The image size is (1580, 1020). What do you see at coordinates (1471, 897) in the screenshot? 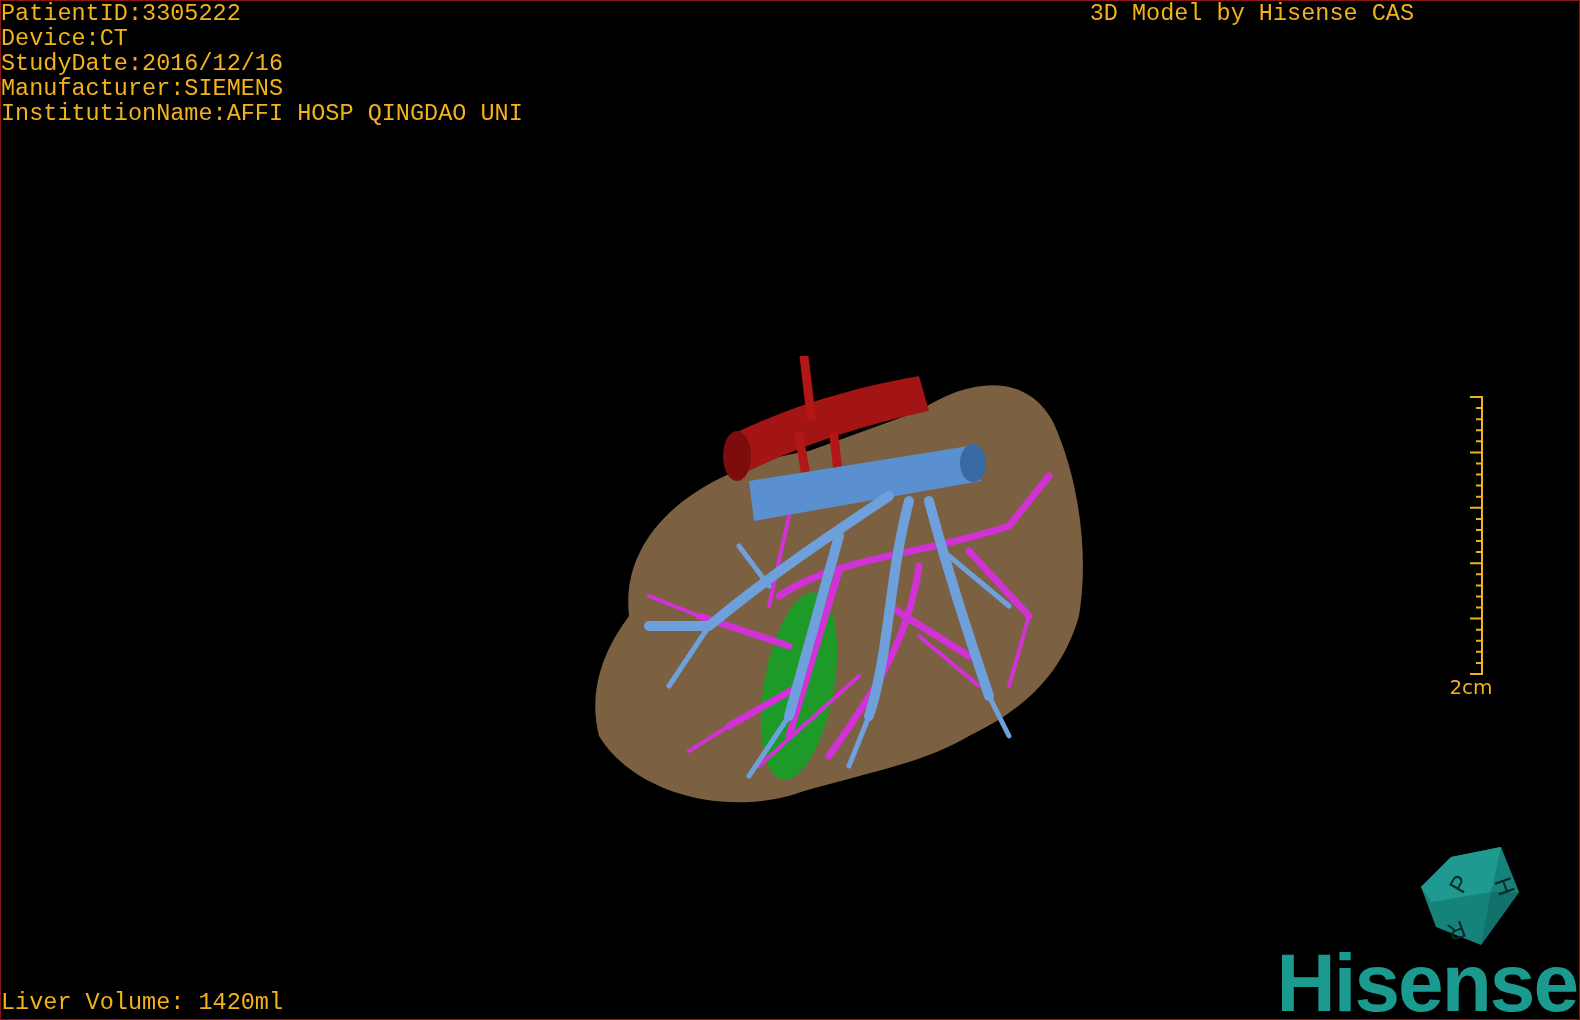
I see `orientation-cube: P H R` at bounding box center [1471, 897].